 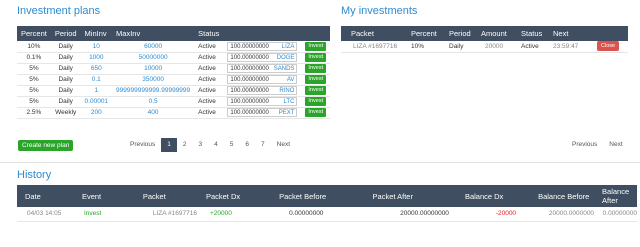 I want to click on period-cell: Weekly, so click(x=65, y=113).